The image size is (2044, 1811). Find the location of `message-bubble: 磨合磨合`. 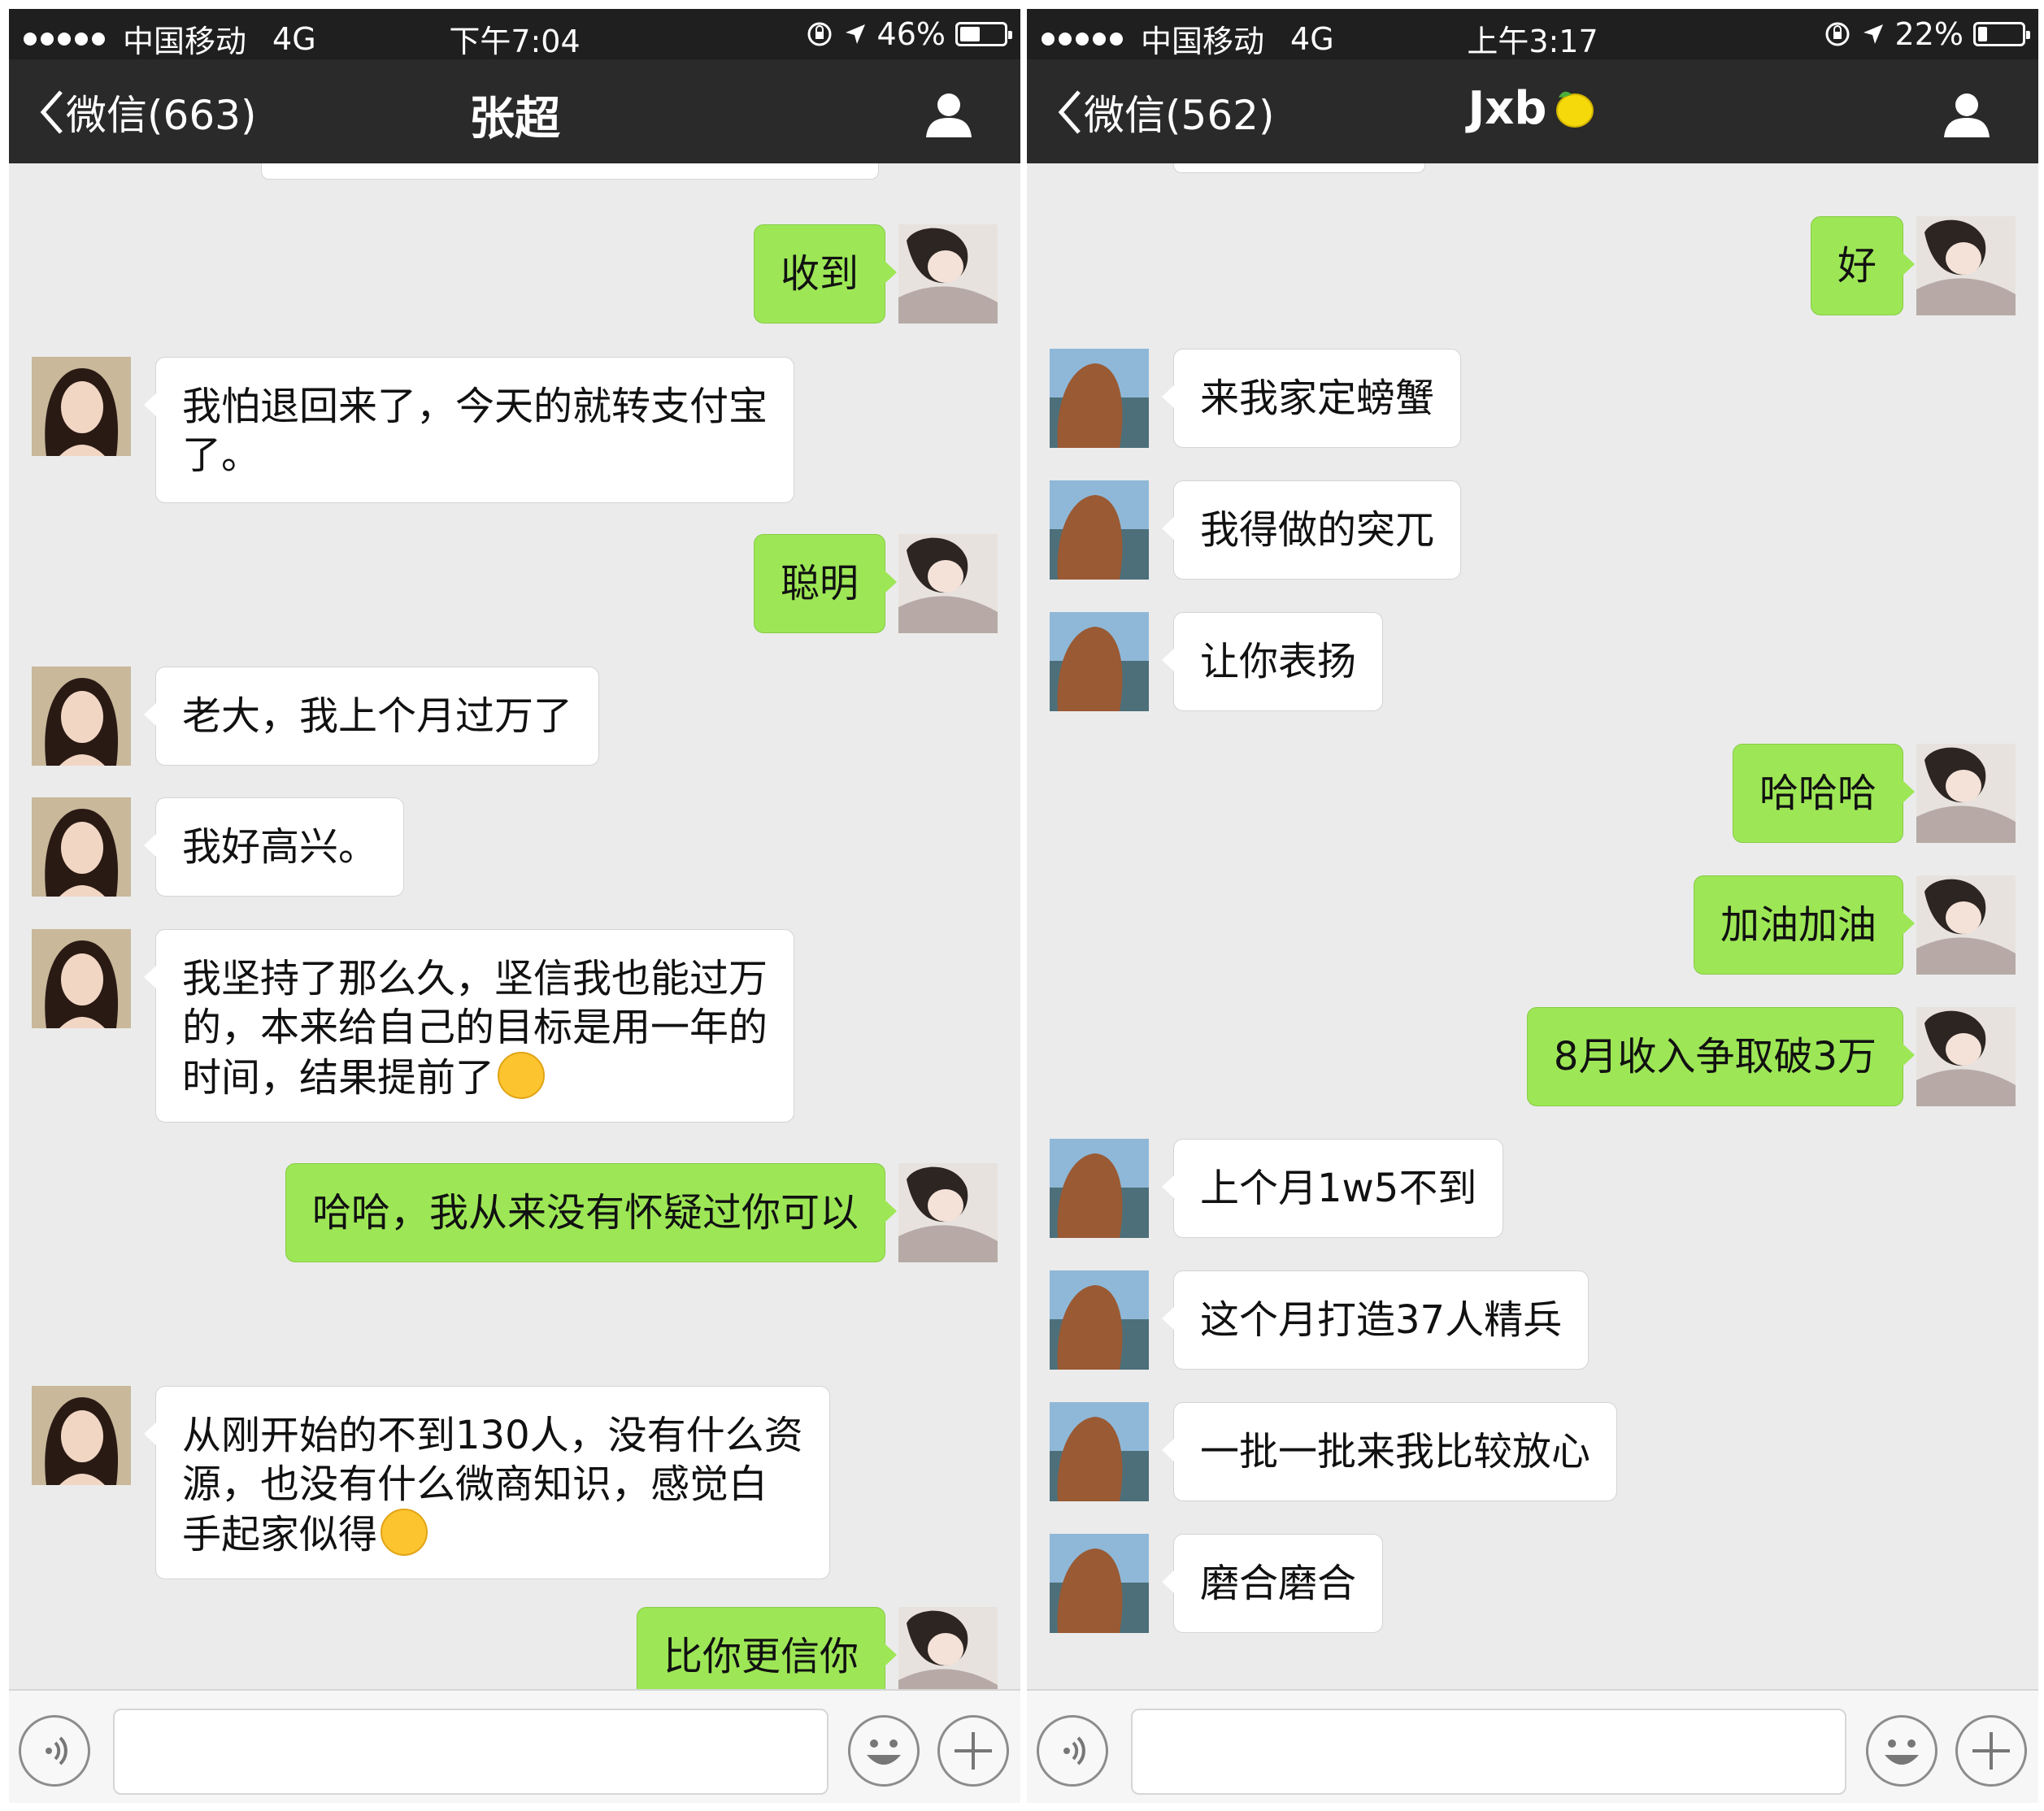

message-bubble: 磨合磨合 is located at coordinates (1272, 1583).